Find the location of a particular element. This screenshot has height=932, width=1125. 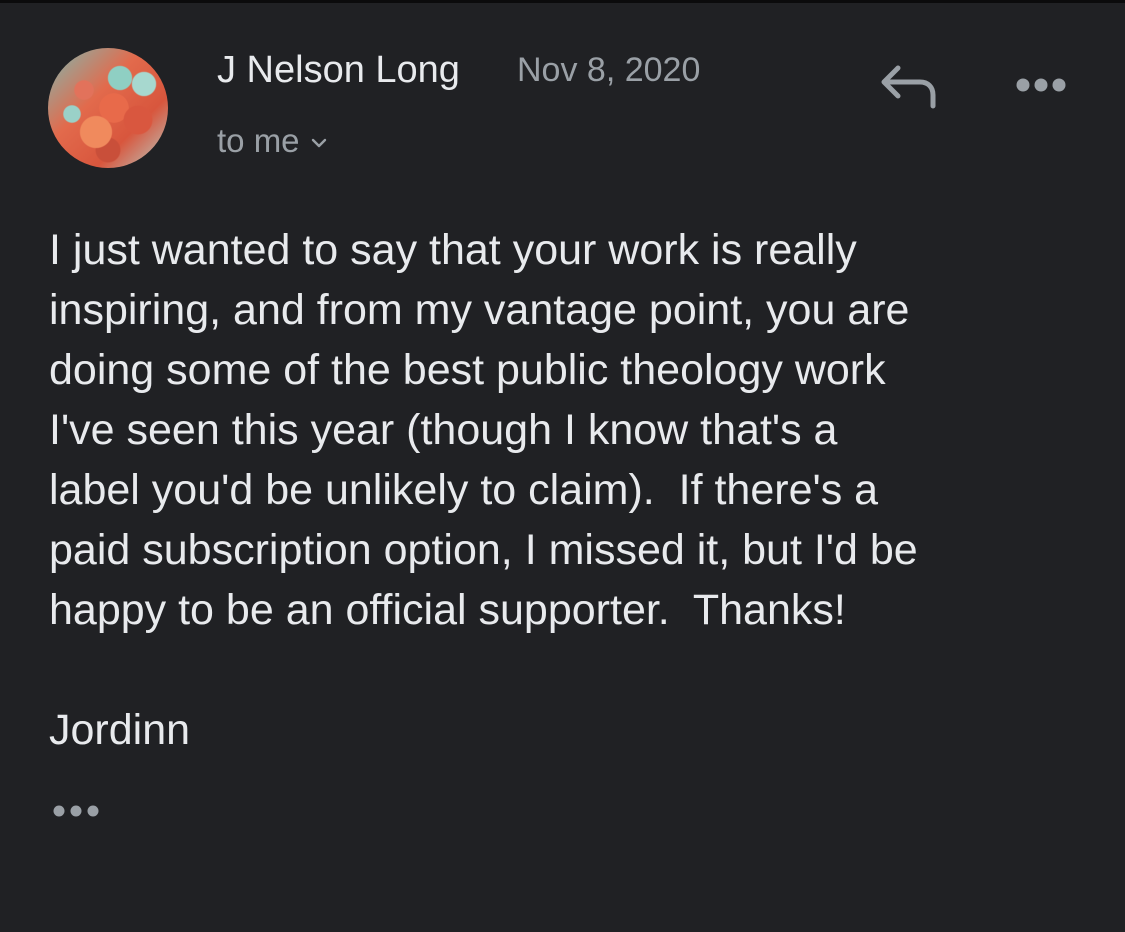

show-trimmed-content-button is located at coordinates (78, 811).